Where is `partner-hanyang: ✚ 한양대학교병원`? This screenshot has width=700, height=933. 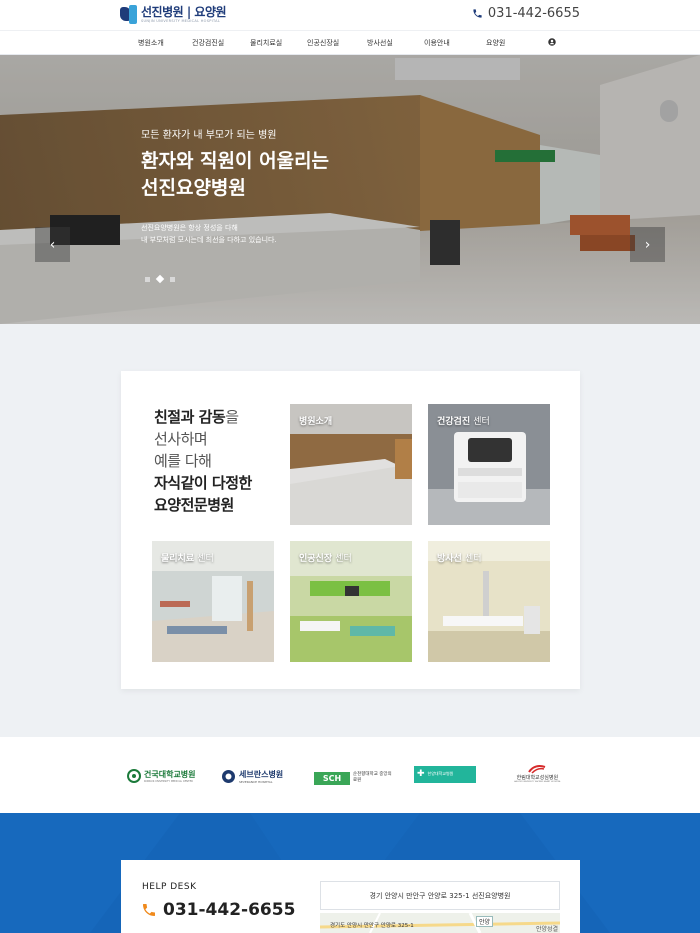 partner-hanyang: ✚ 한양대학교병원 is located at coordinates (445, 774).